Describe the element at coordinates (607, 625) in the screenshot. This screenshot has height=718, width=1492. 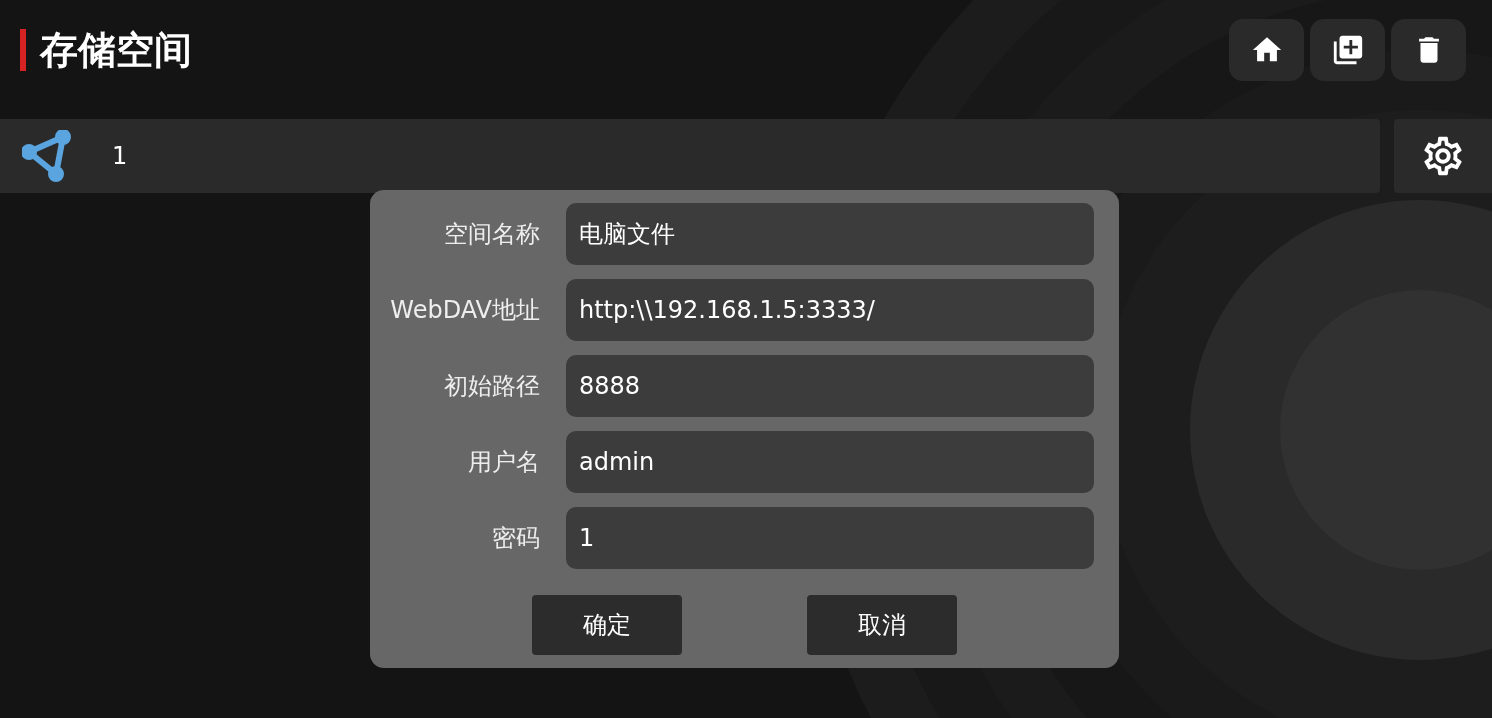
I see `confirm-button: 确定` at that location.